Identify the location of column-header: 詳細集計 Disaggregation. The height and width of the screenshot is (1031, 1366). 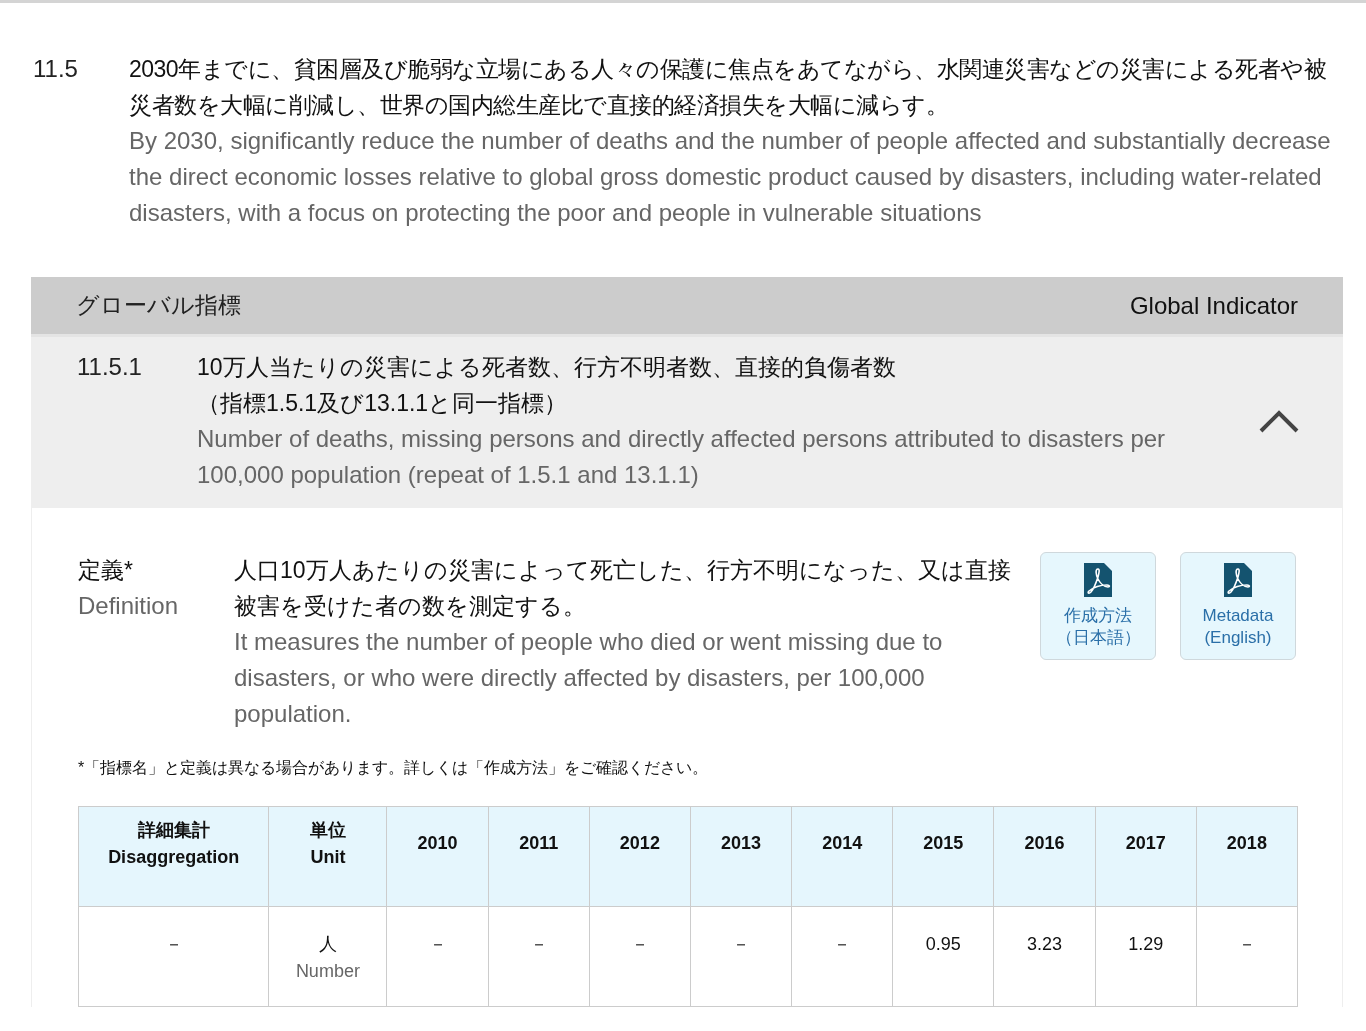
(173, 856).